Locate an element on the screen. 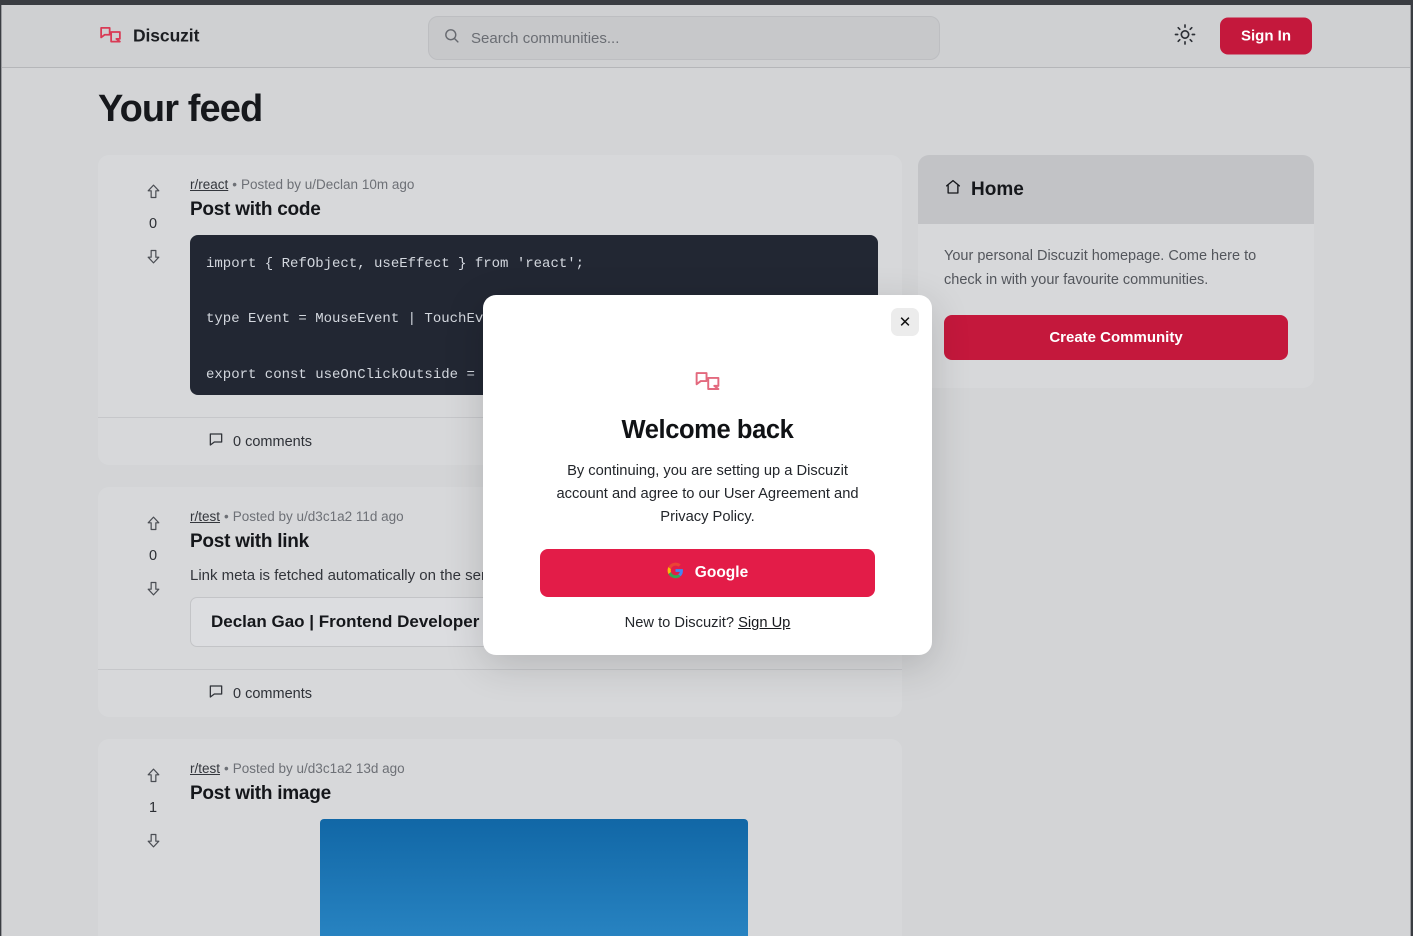 This screenshot has height=936, width=1413. post-byline: Posted by u/Declan 10m ago is located at coordinates (328, 184).